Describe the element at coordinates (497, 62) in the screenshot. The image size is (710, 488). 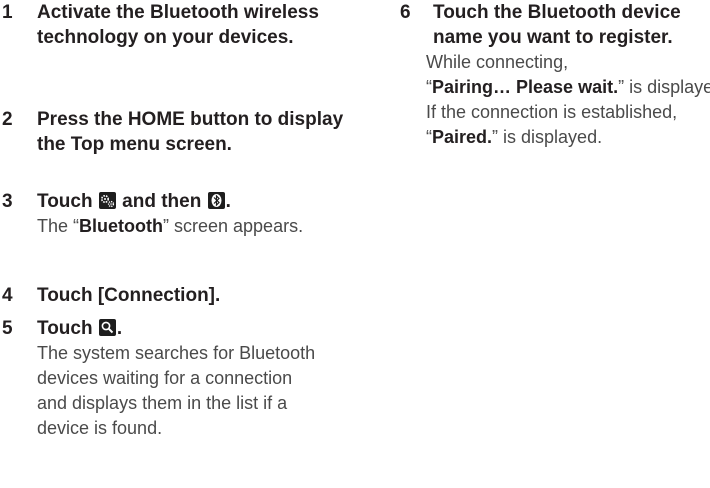
I see `desc-text: While connecting,` at that location.